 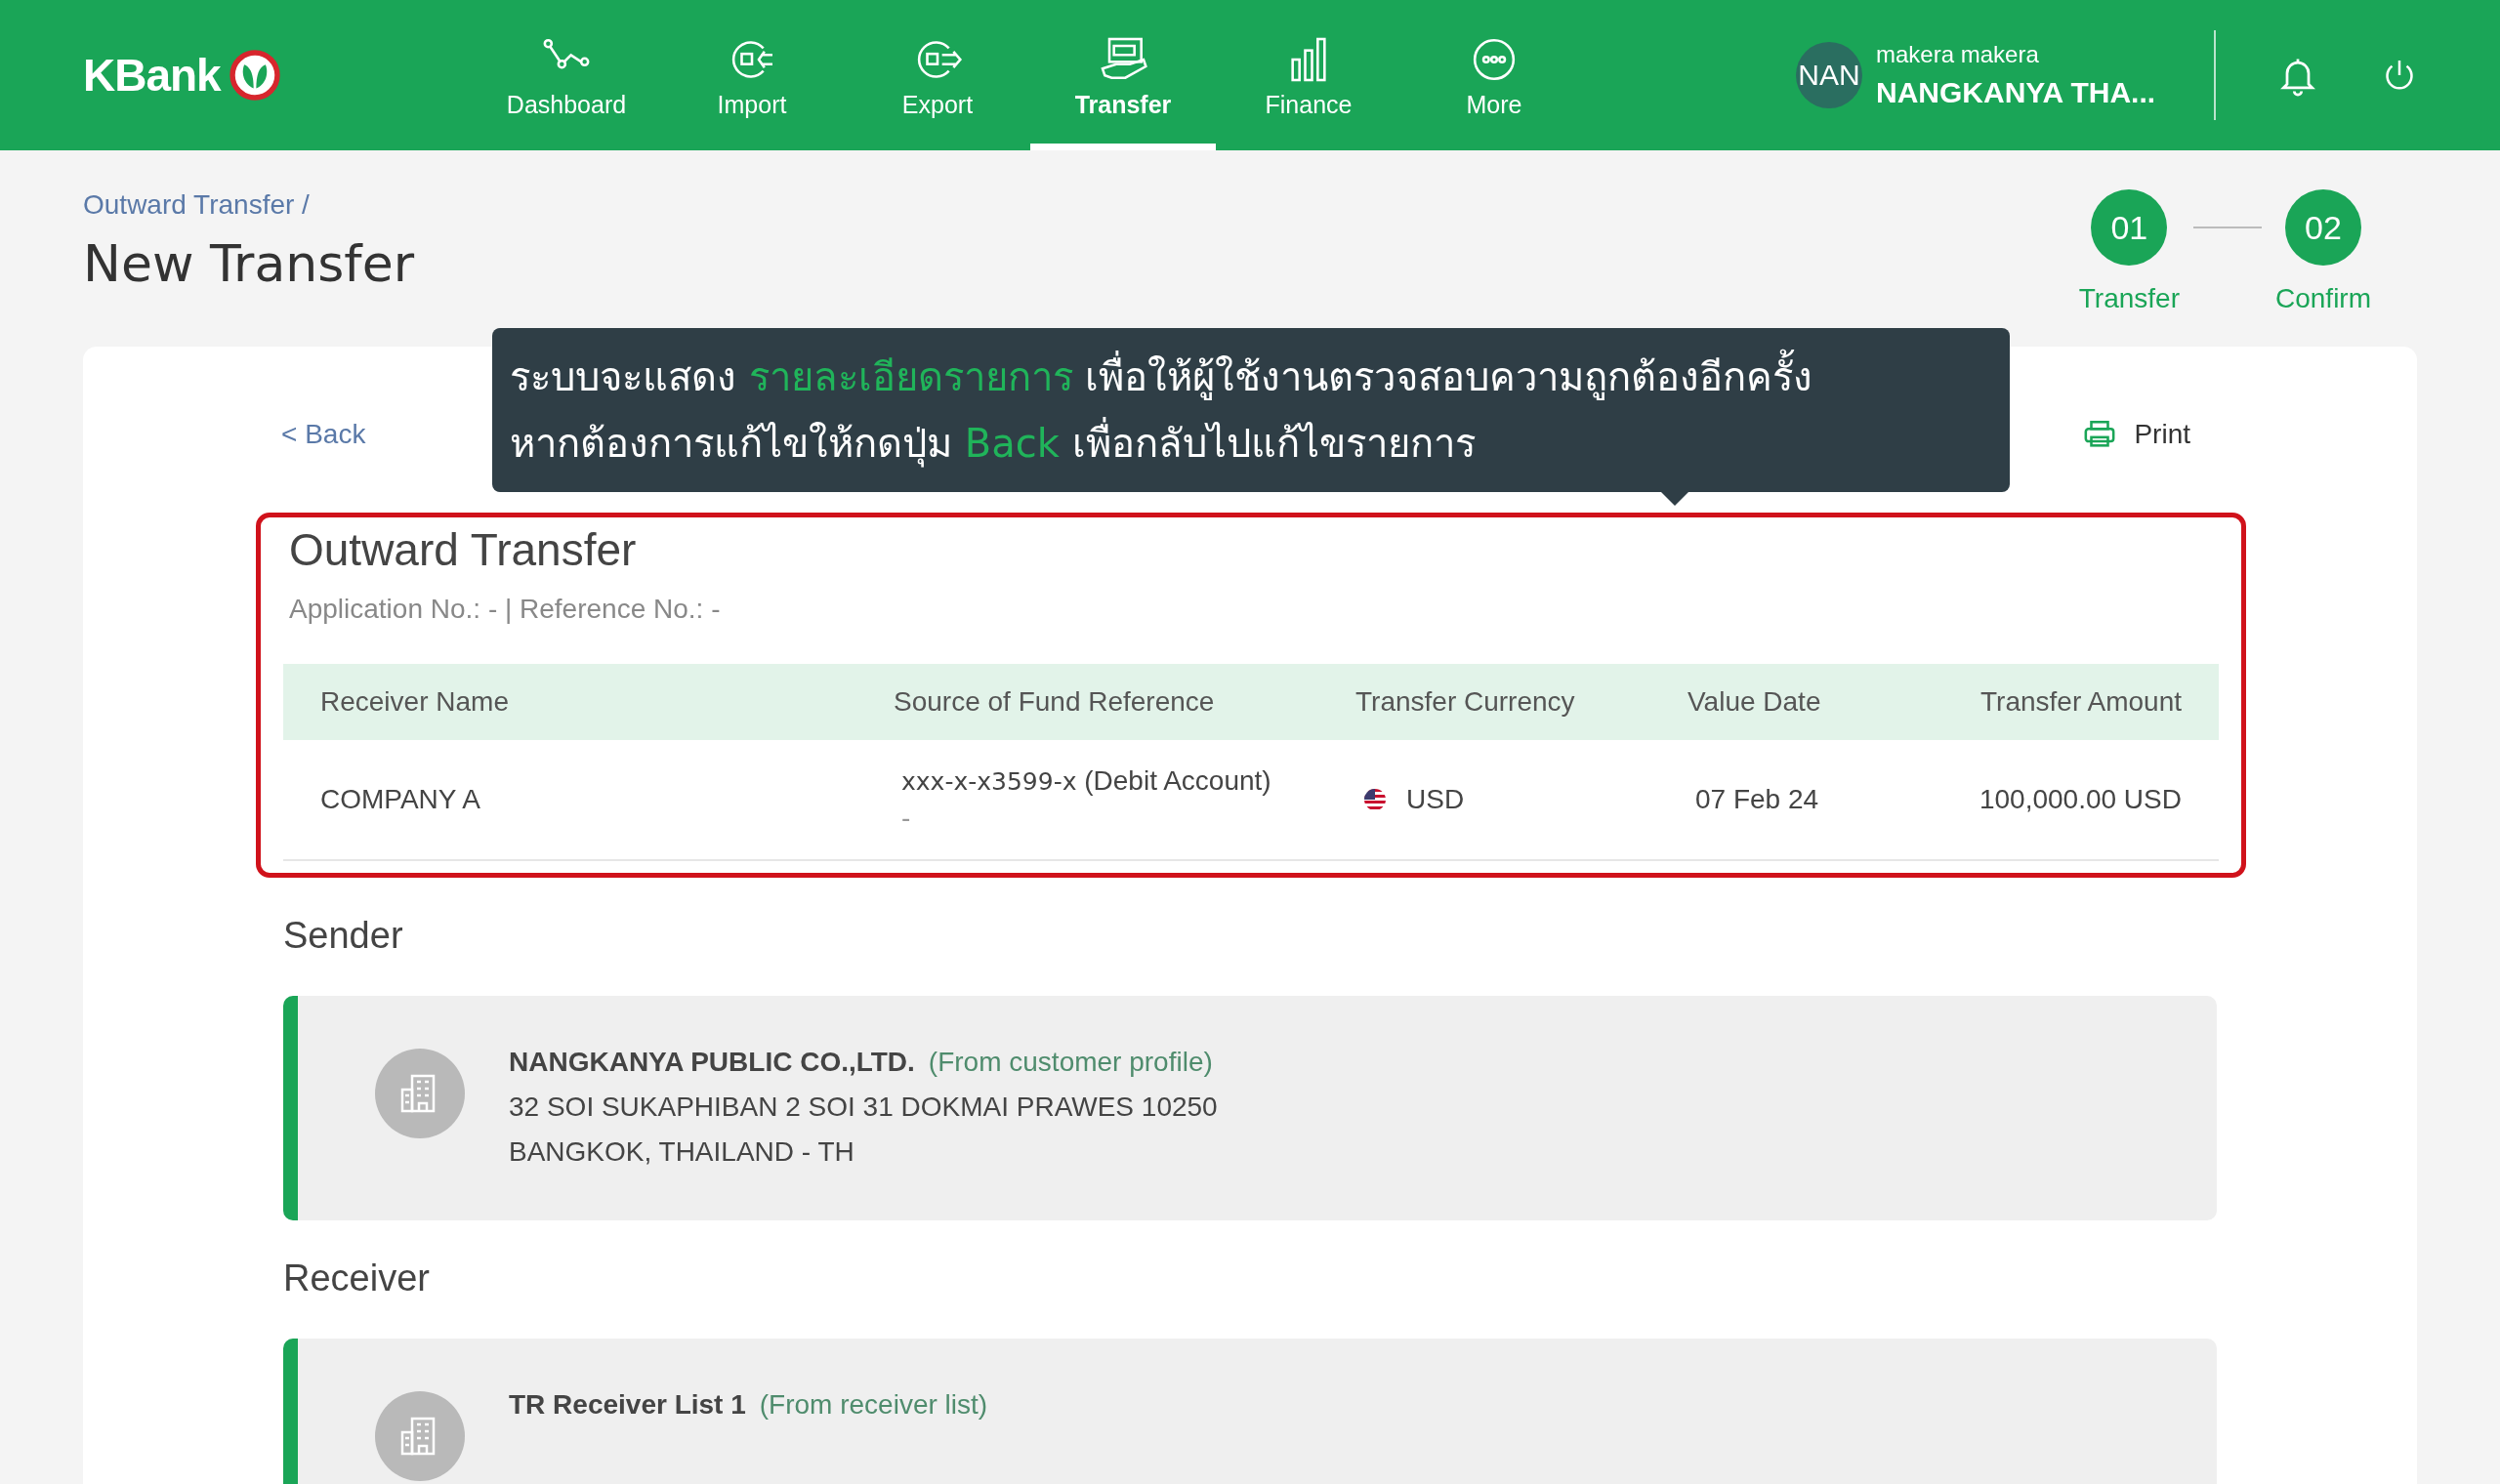 What do you see at coordinates (2323, 299) in the screenshot?
I see `step-label: Confirm` at bounding box center [2323, 299].